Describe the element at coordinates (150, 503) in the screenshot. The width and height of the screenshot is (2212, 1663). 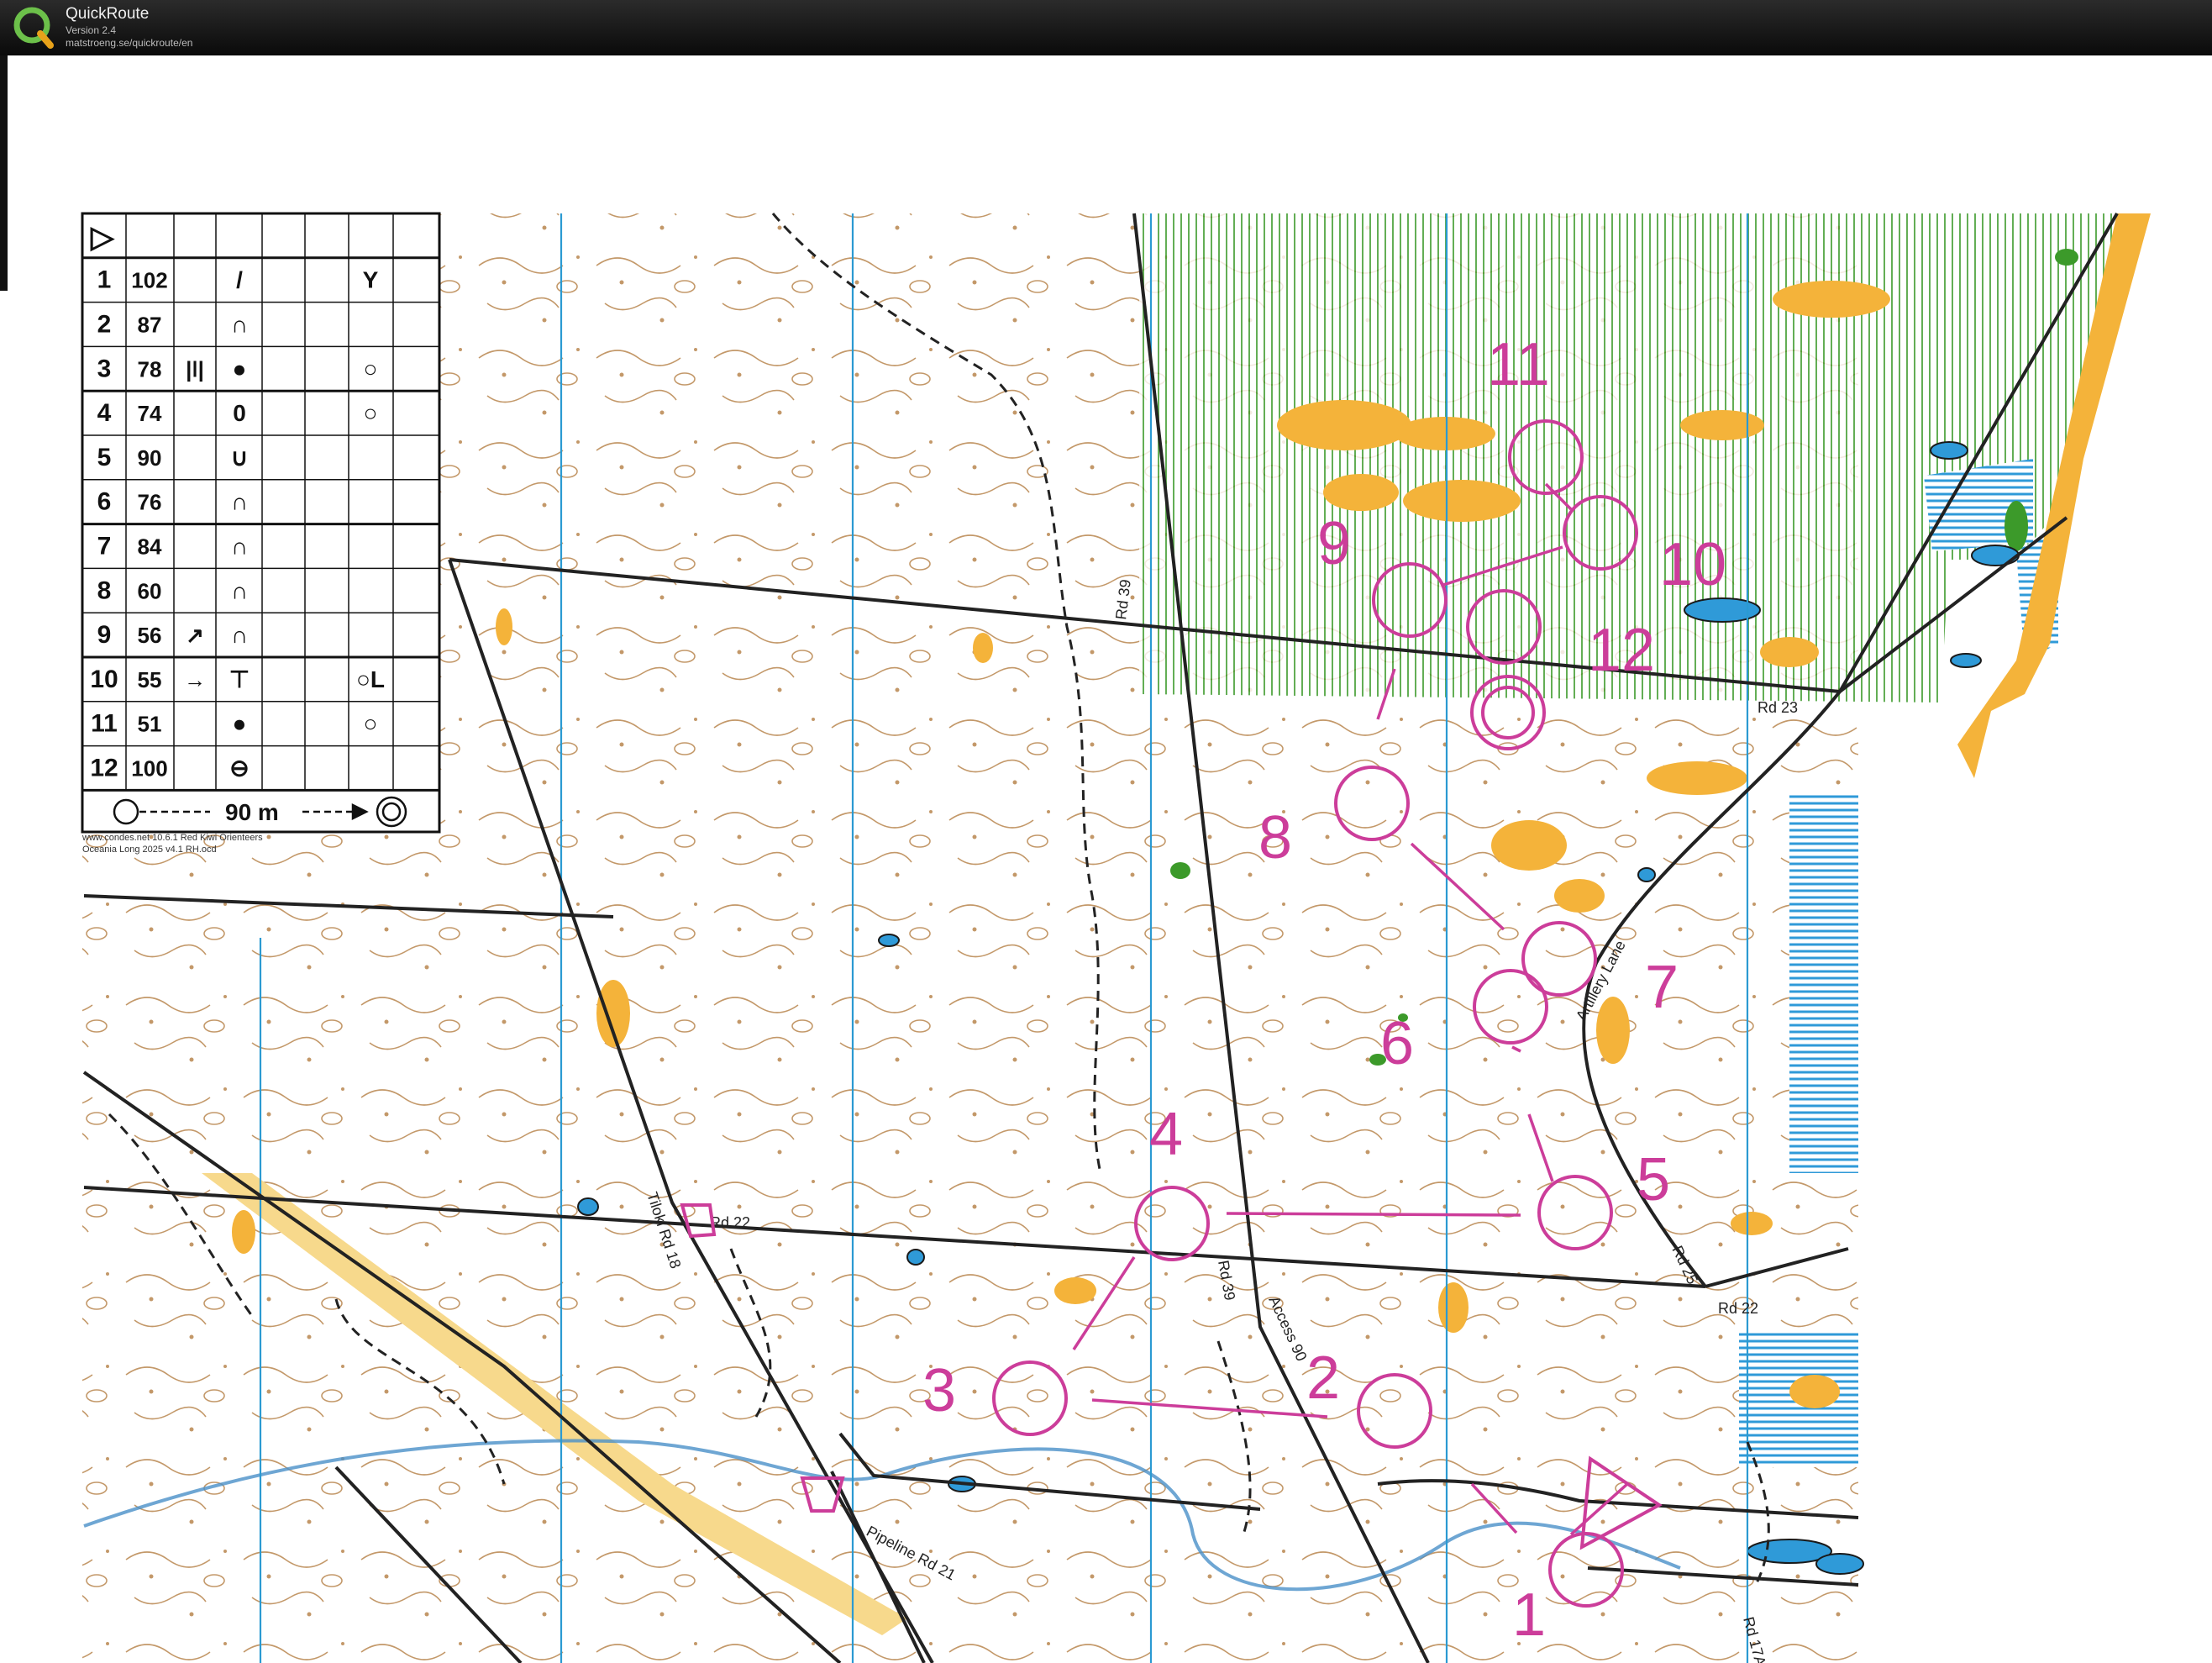
I see `desc-control-code: 76` at that location.